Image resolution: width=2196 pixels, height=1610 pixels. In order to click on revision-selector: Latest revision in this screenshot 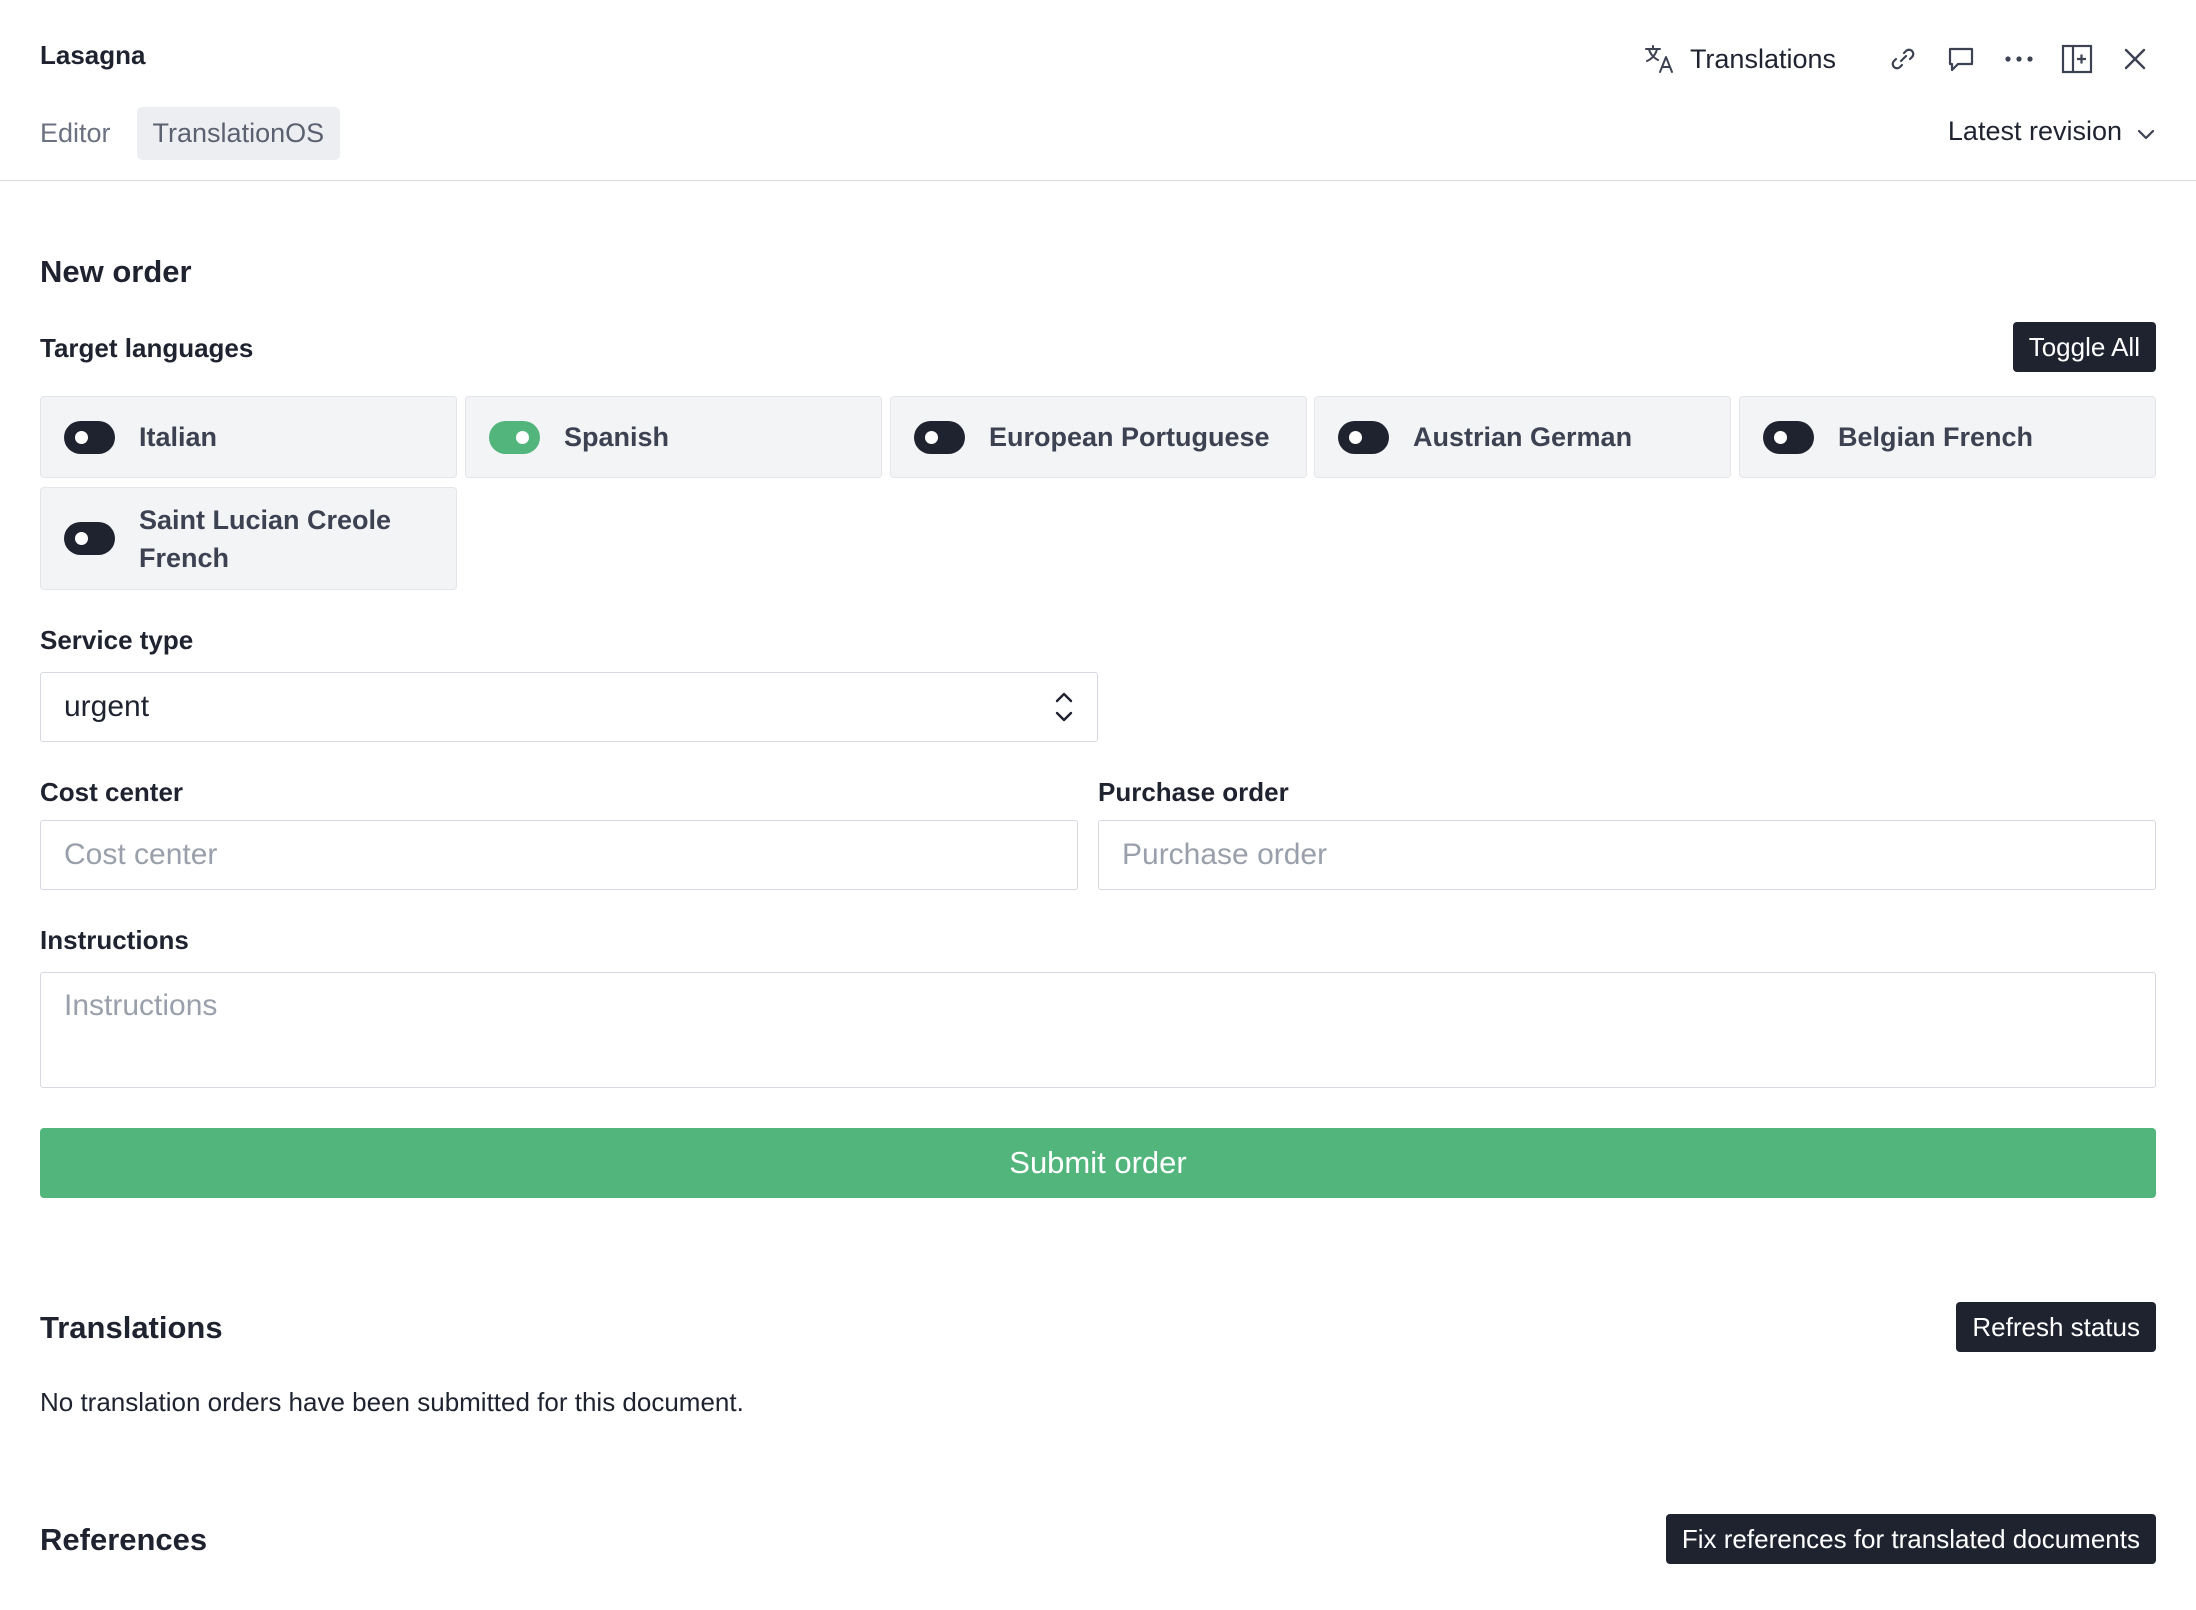, I will do `click(2052, 131)`.